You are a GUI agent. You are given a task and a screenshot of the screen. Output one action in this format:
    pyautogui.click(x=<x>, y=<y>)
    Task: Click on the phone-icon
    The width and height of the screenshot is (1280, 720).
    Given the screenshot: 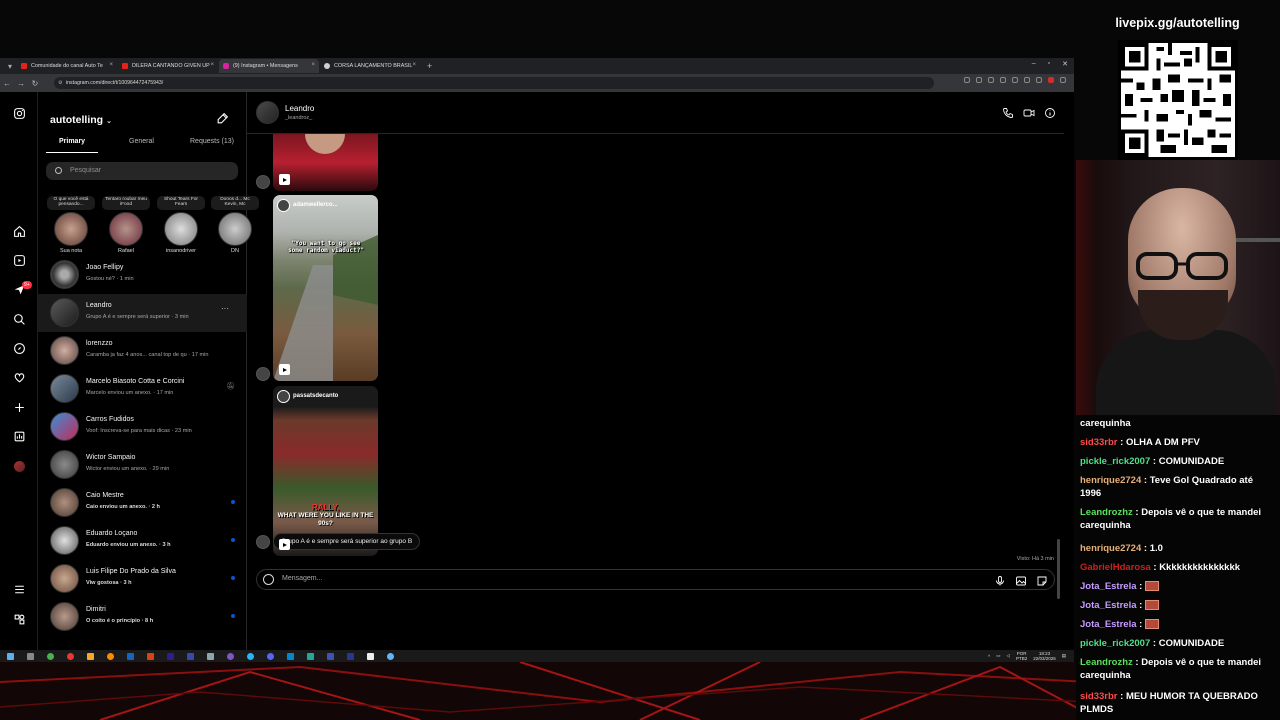 What is the action you would take?
    pyautogui.click(x=1008, y=115)
    